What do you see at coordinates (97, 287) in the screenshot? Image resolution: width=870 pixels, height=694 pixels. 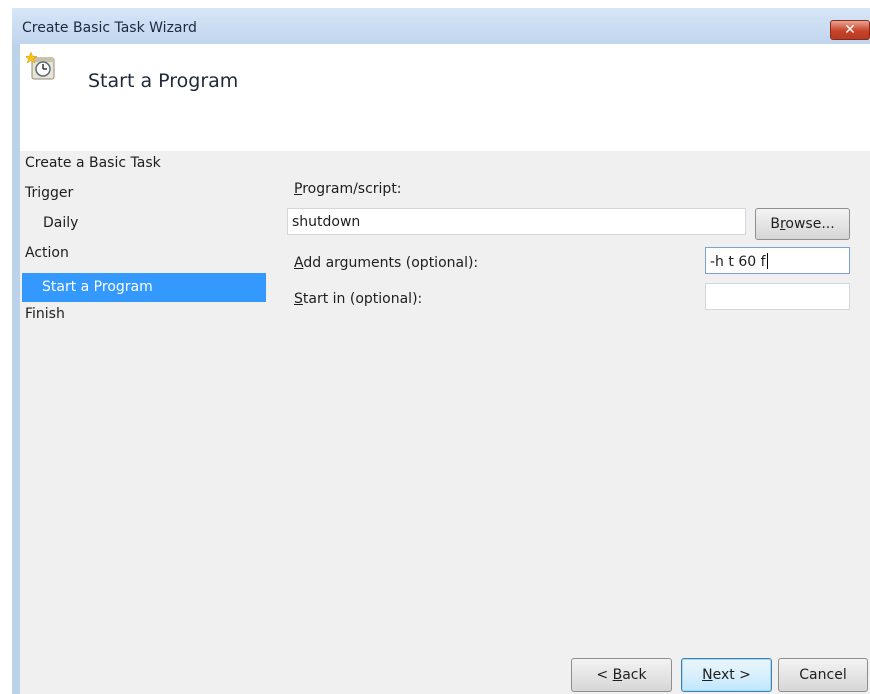 I see `nav-item-label: Start a Program` at bounding box center [97, 287].